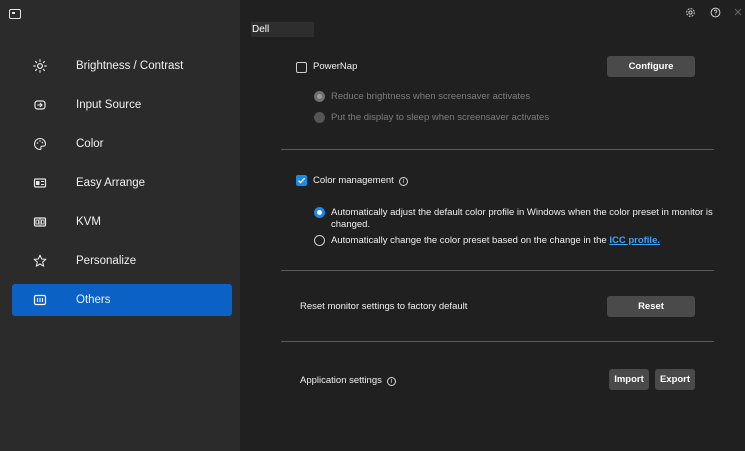 The image size is (745, 451). Describe the element at coordinates (675, 379) in the screenshot. I see `export-button: Export` at that location.